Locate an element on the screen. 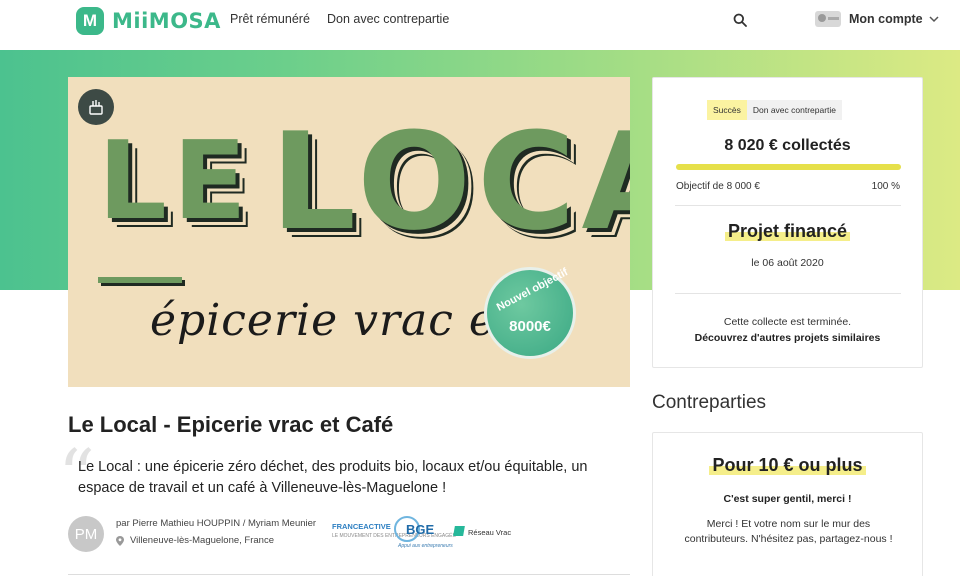 The width and height of the screenshot is (960, 576). project-location: Villeneuve-lès-Maguelone, France is located at coordinates (195, 540).